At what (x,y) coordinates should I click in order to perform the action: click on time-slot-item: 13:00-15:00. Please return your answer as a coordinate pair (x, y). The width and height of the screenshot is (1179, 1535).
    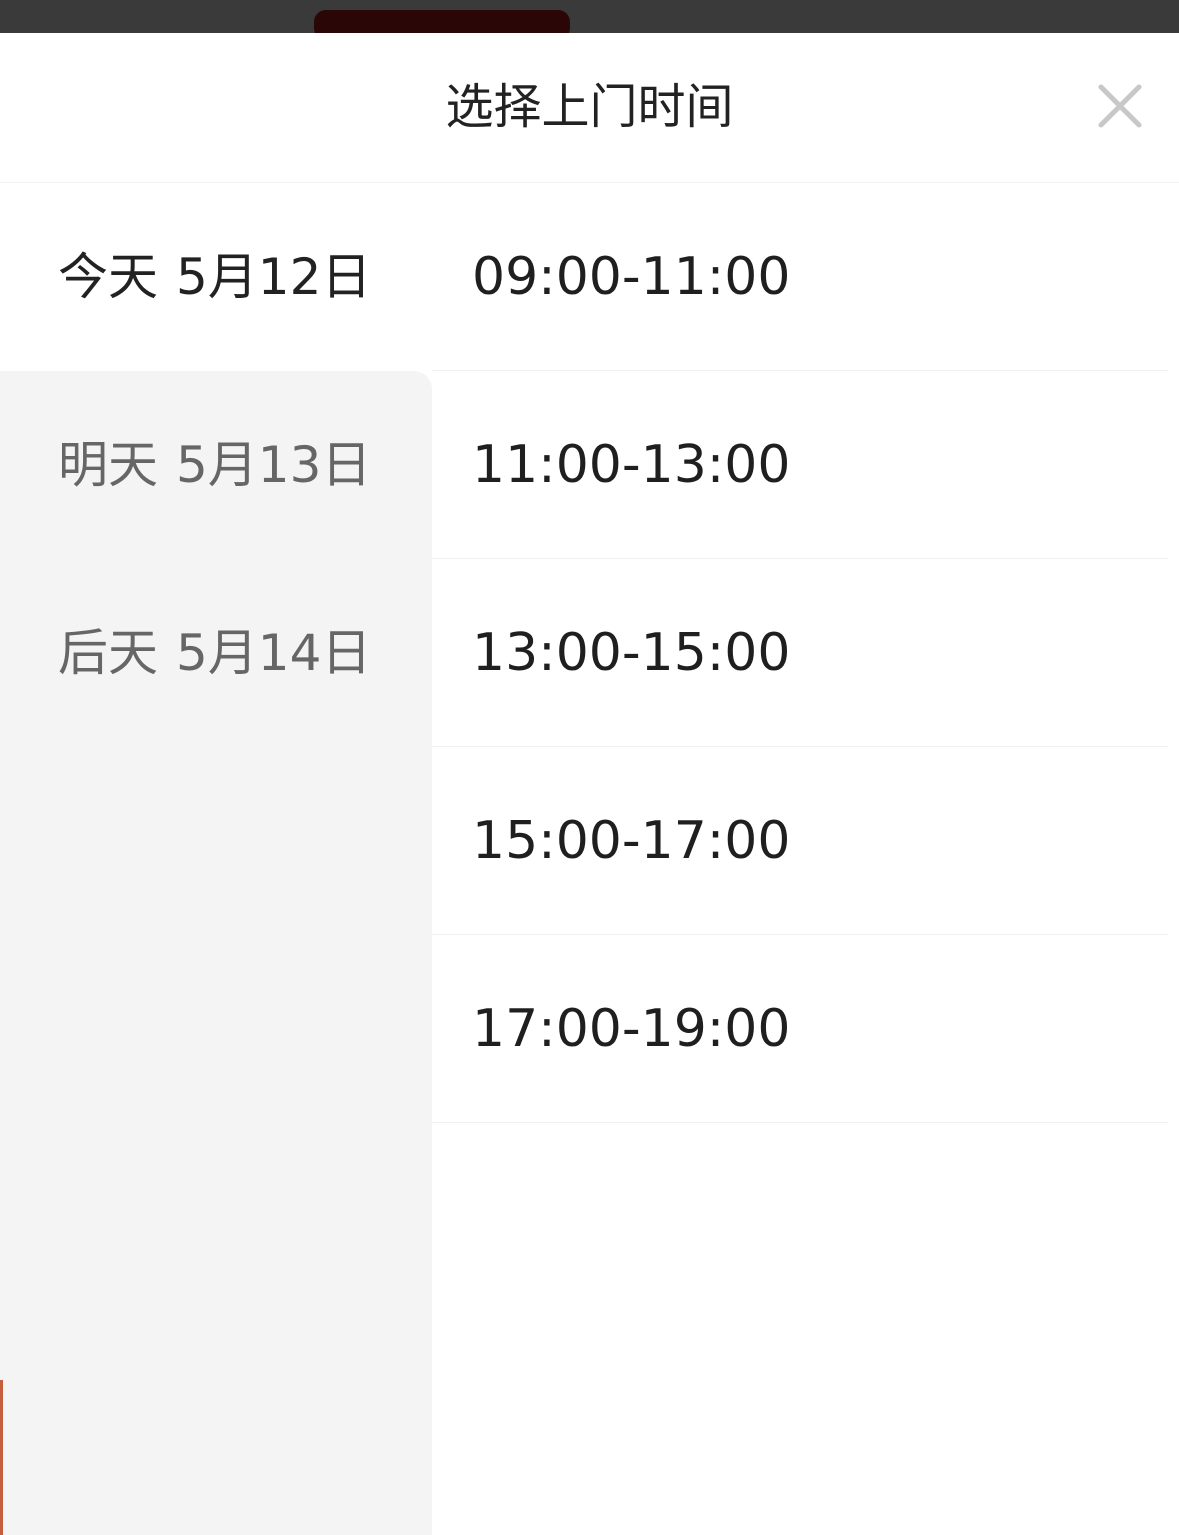
    Looking at the image, I should click on (800, 653).